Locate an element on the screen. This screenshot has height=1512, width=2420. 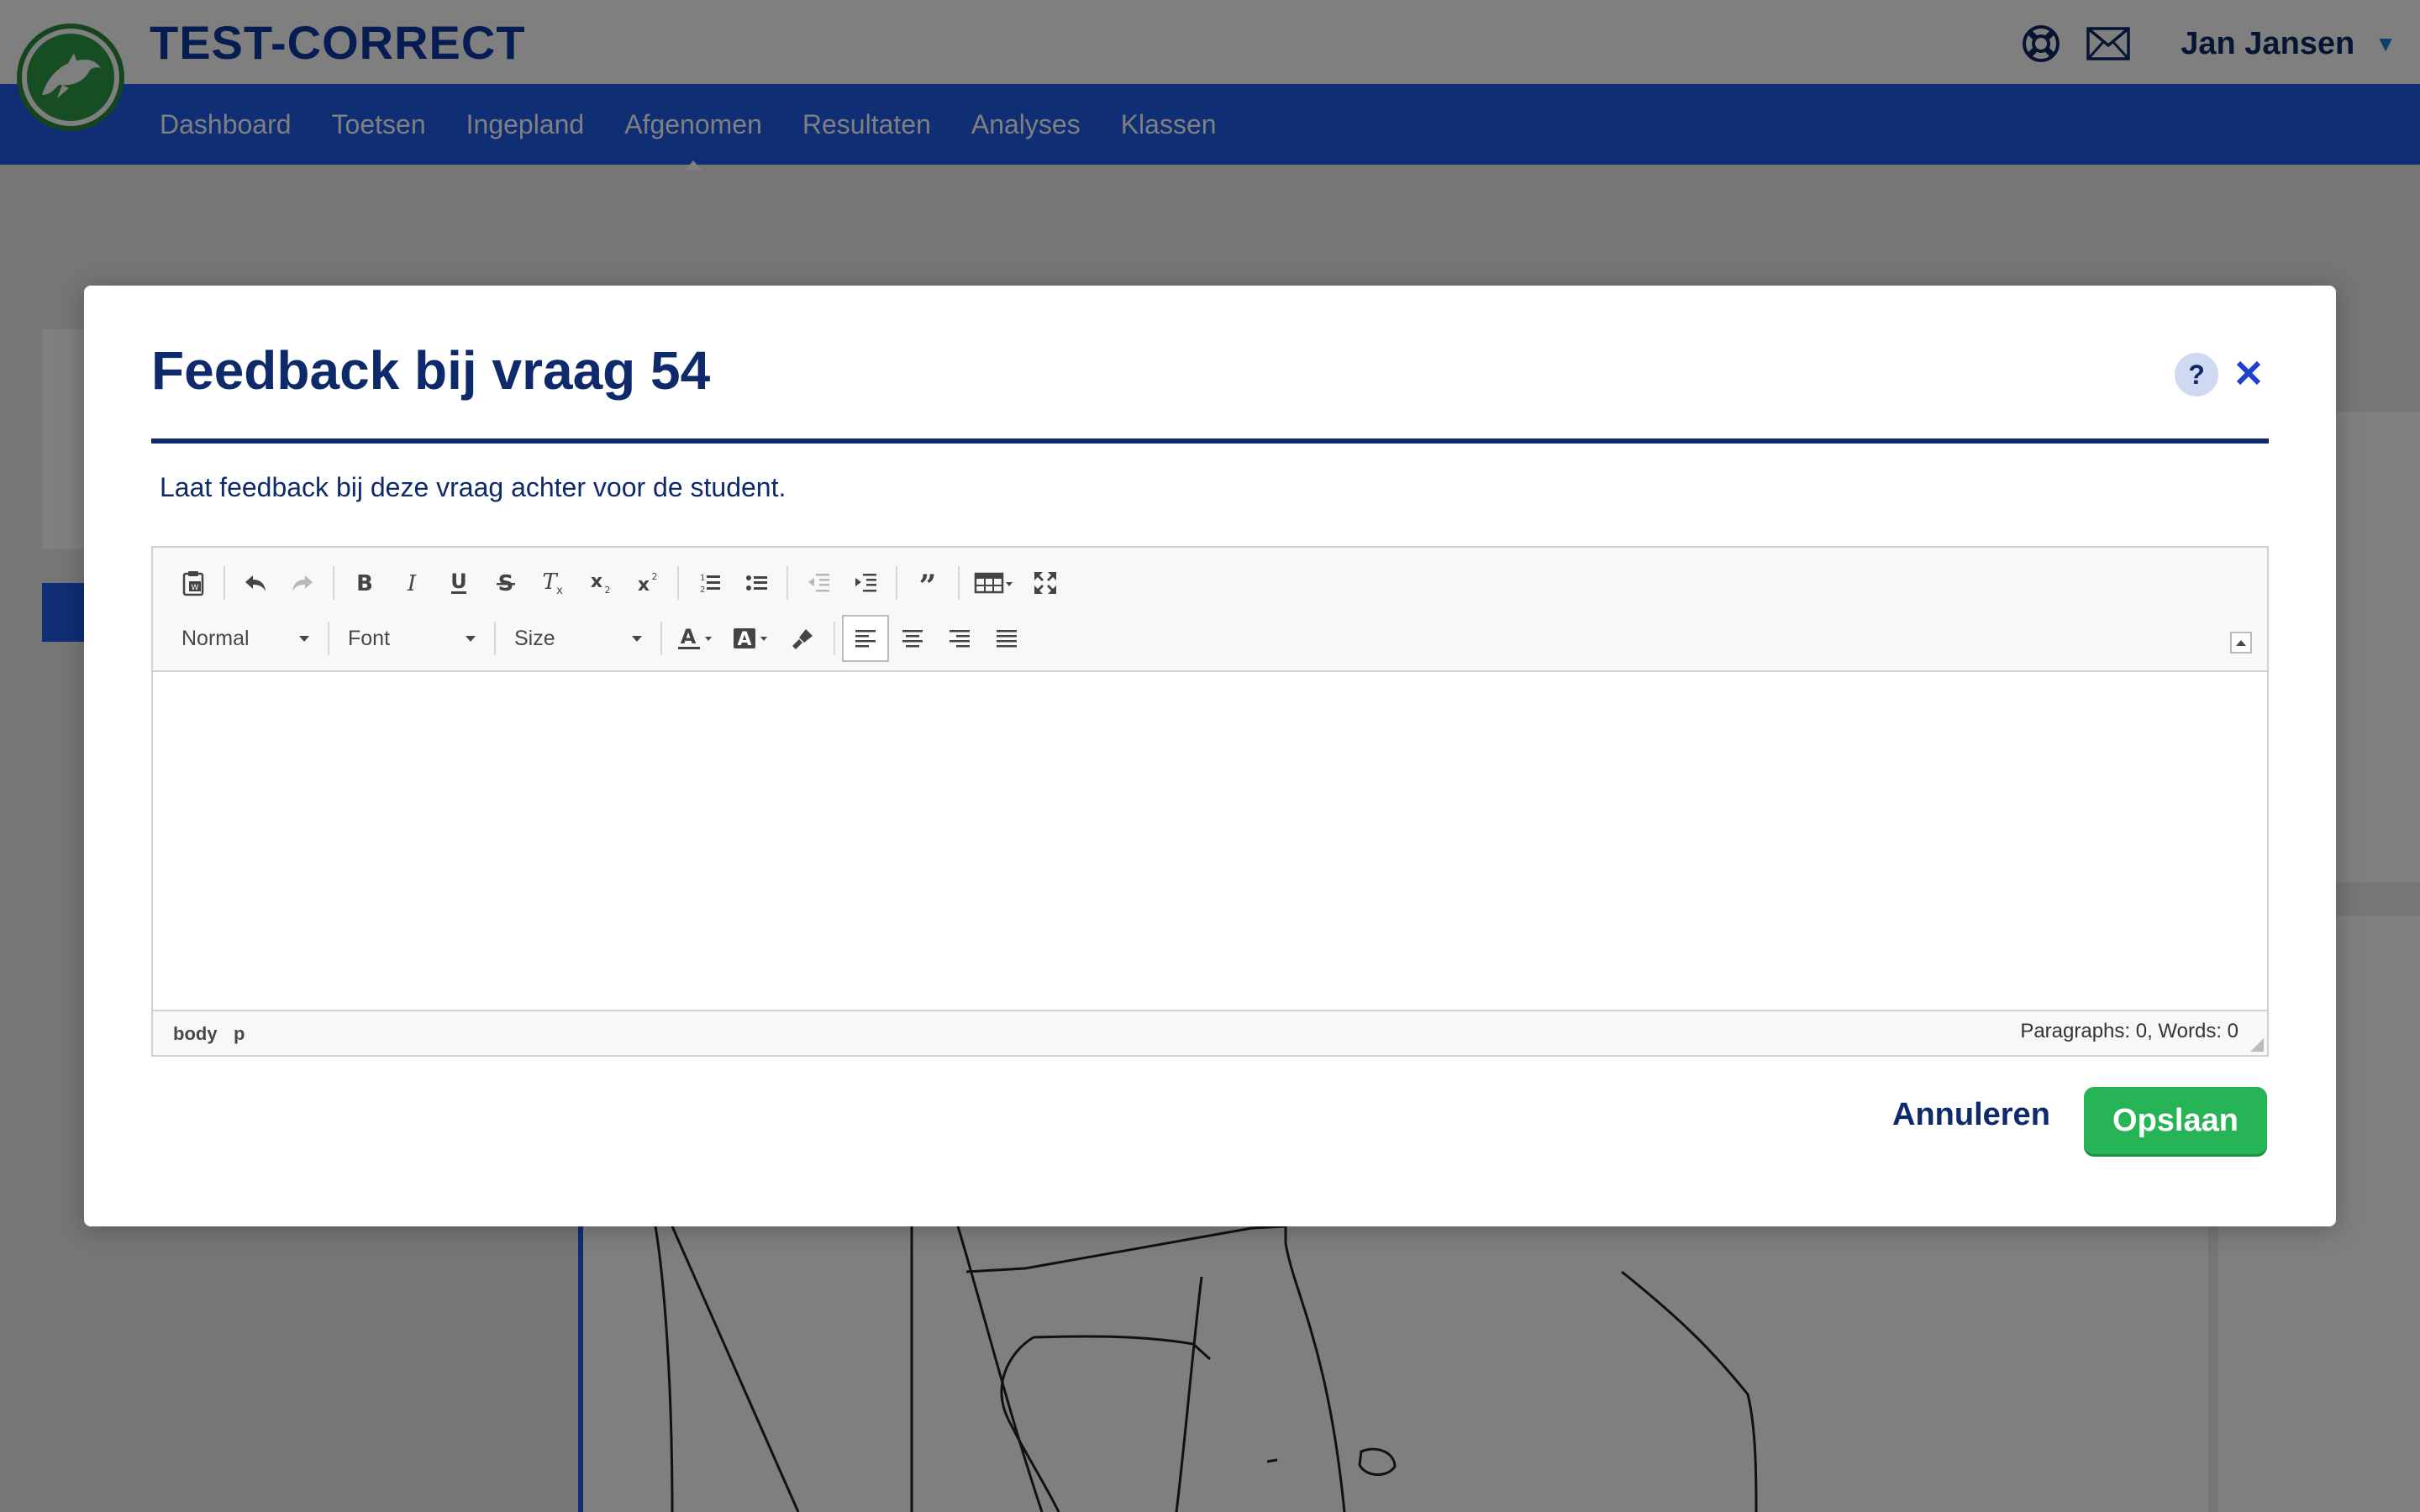
blockquote-icon: ” is located at coordinates (928, 582).